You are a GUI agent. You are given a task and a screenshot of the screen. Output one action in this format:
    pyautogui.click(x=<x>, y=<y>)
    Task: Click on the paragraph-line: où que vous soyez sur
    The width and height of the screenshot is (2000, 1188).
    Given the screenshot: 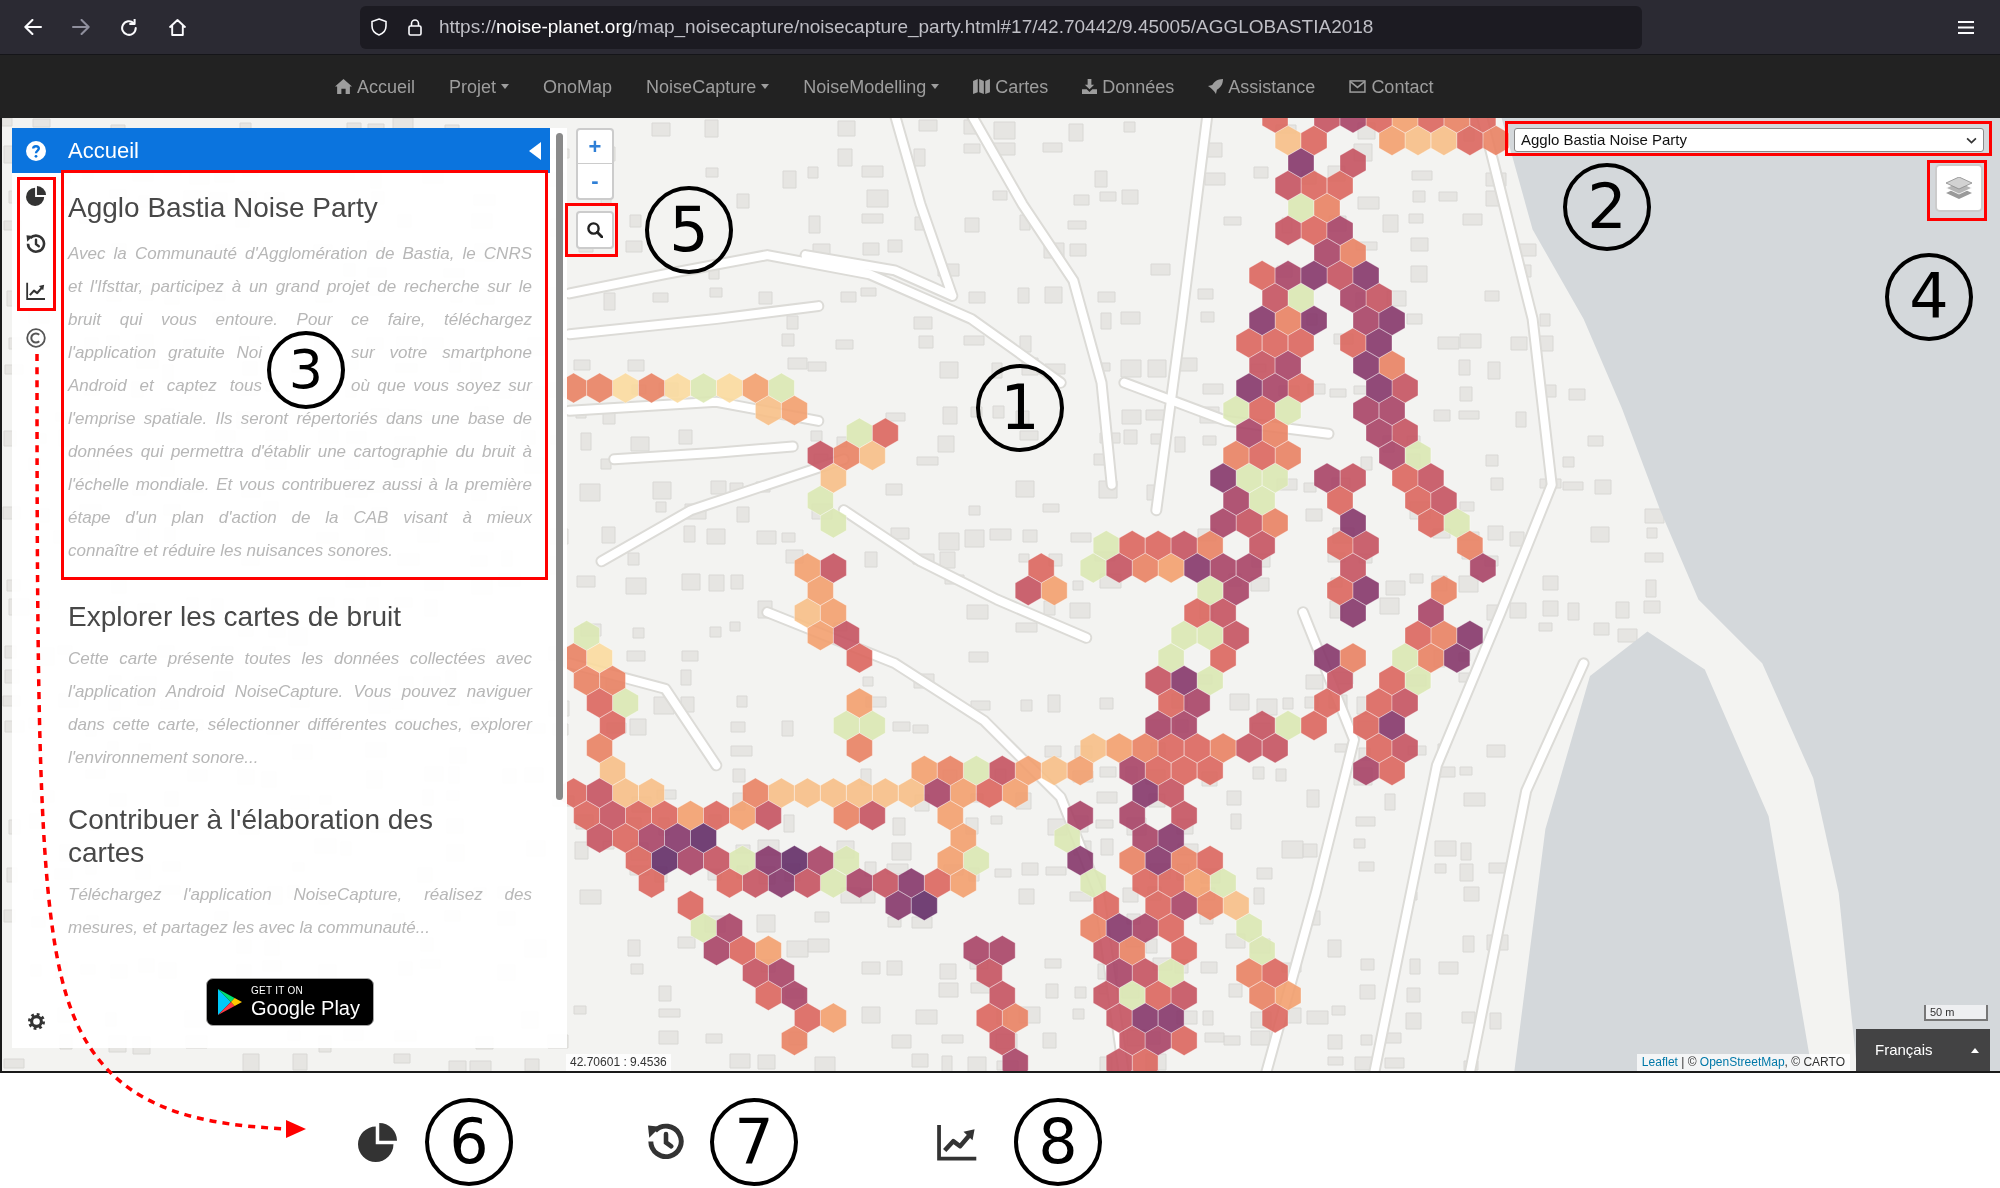 What is the action you would take?
    pyautogui.click(x=441, y=386)
    